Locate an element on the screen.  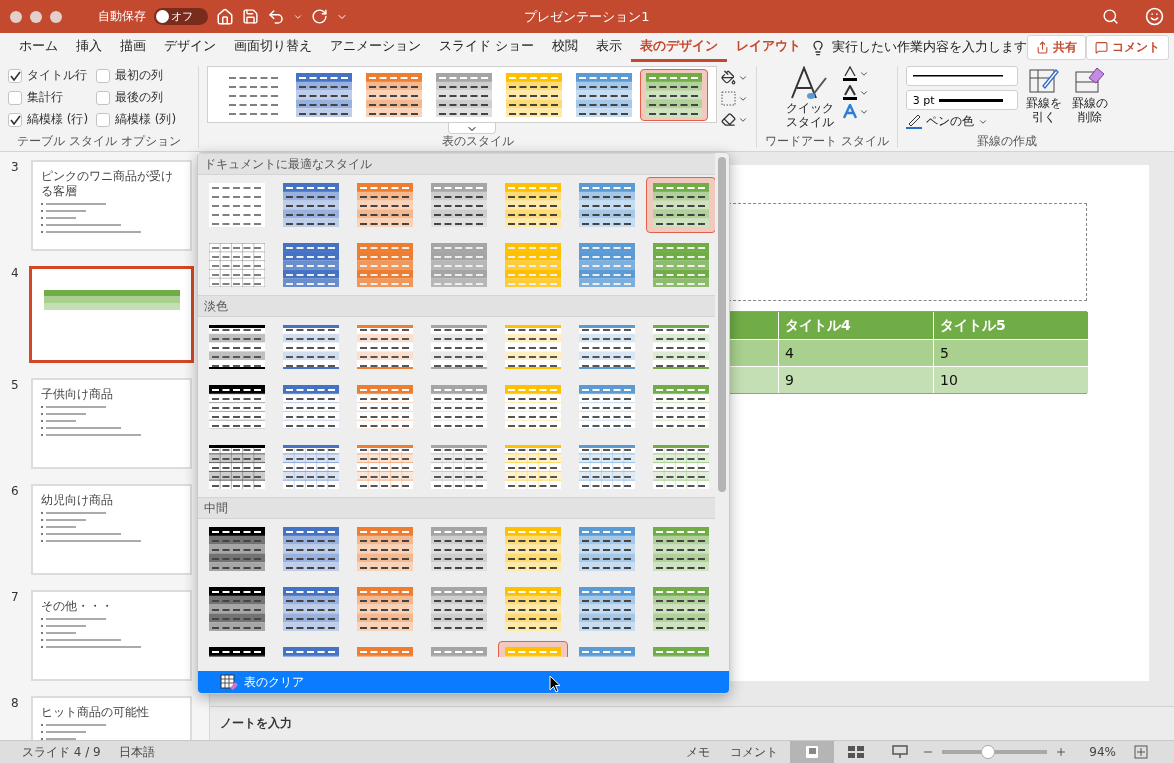
thick-line-drawing is located at coordinates (970, 100).